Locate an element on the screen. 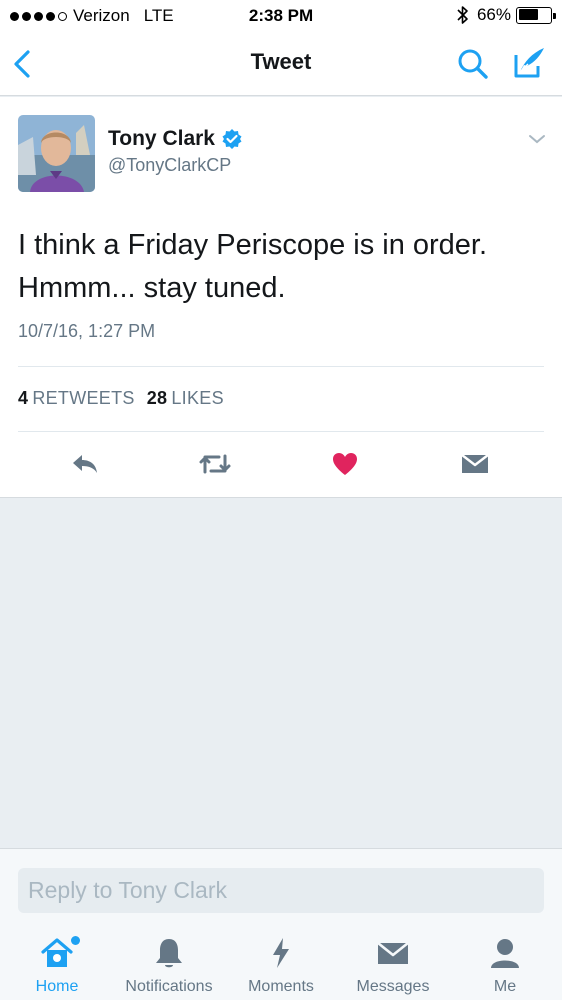 This screenshot has height=1000, width=562. search-icon is located at coordinates (473, 64).